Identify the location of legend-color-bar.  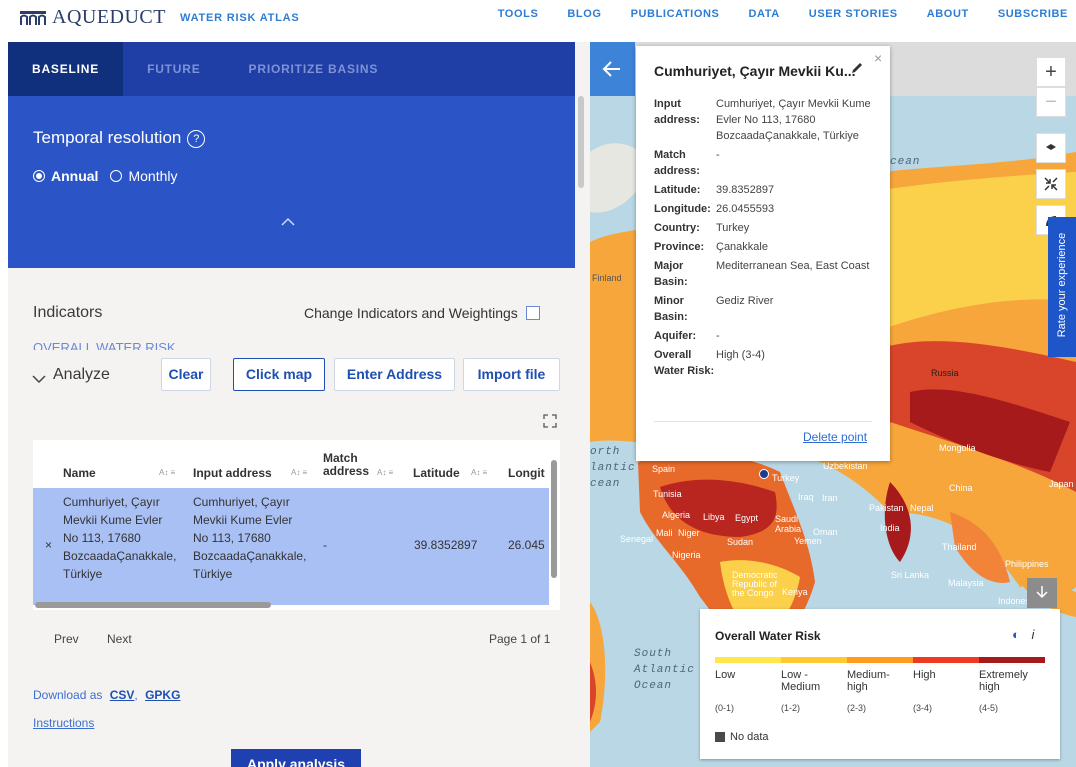
(880, 660).